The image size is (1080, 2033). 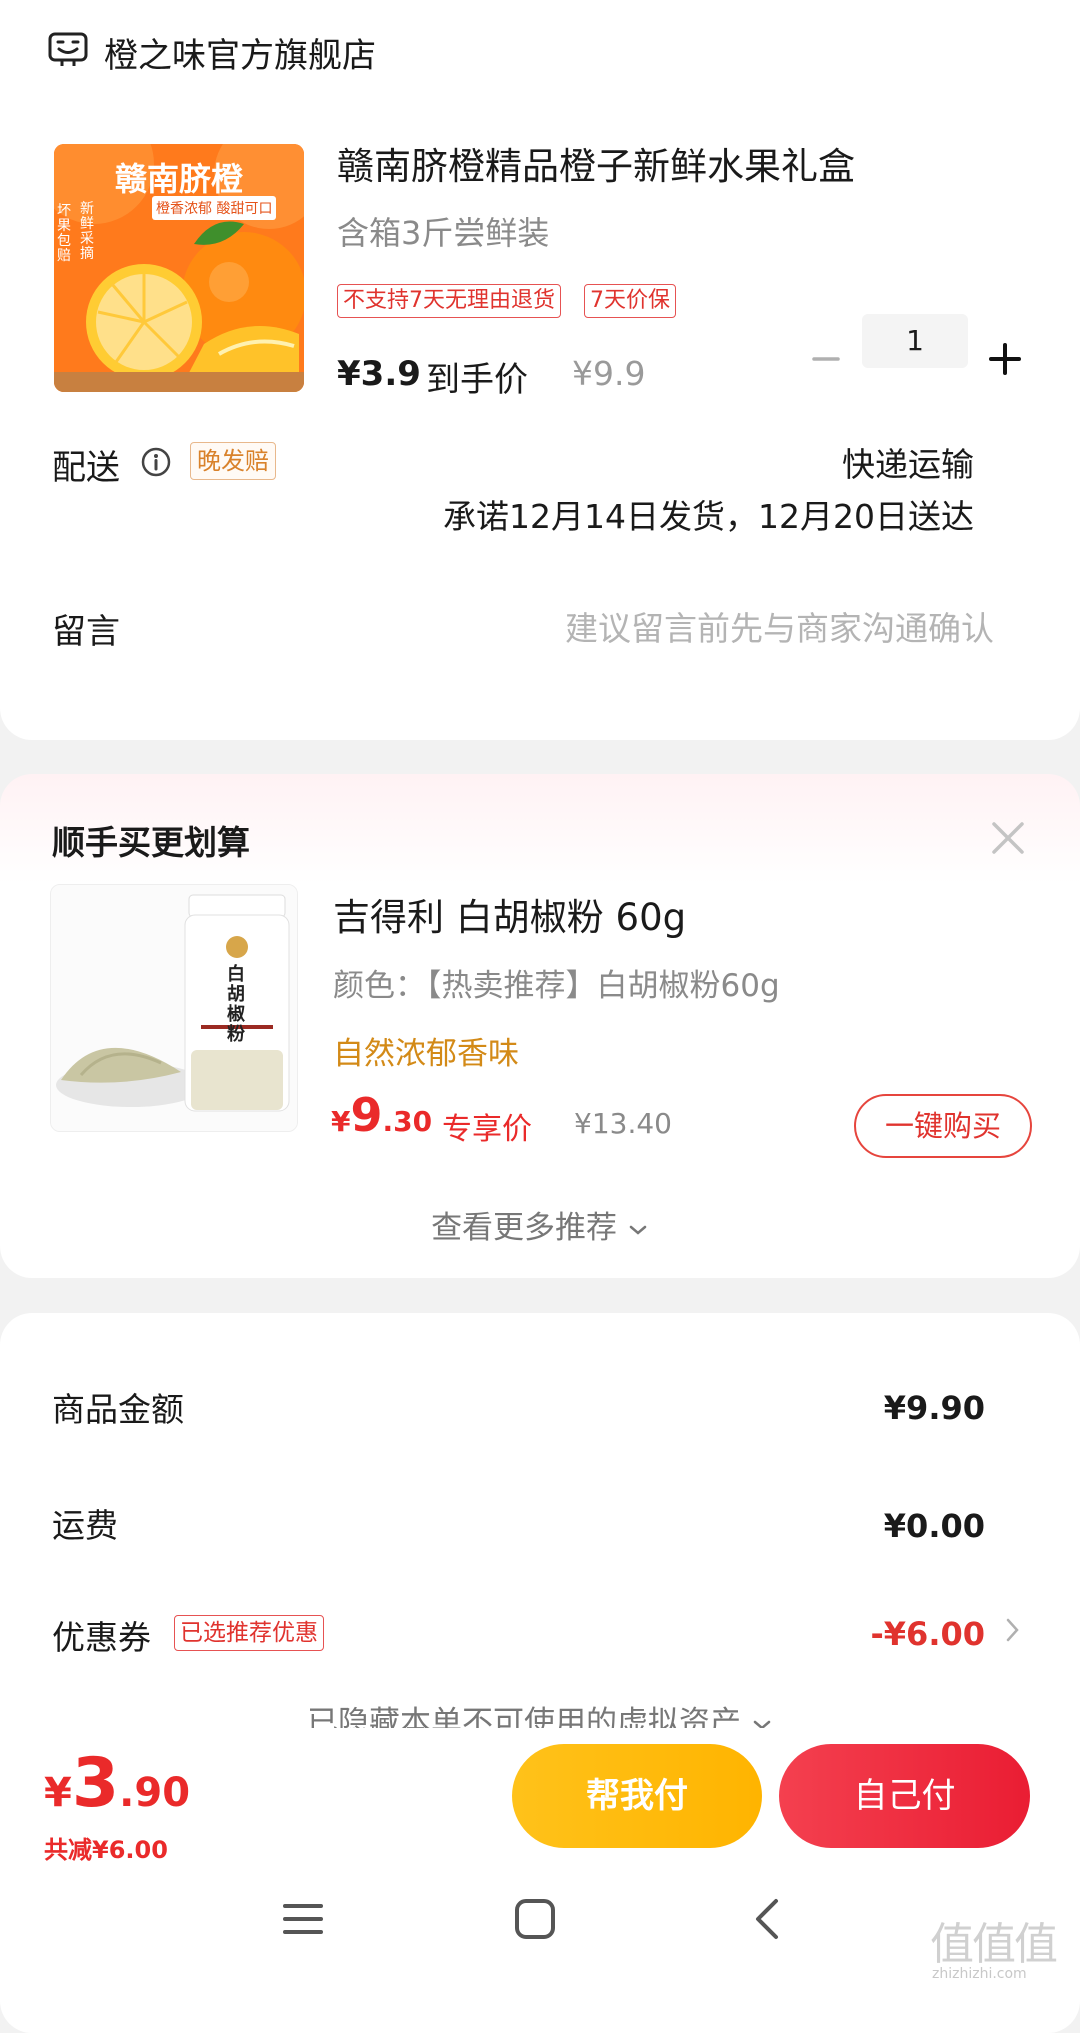 I want to click on store-icon, so click(x=68, y=49).